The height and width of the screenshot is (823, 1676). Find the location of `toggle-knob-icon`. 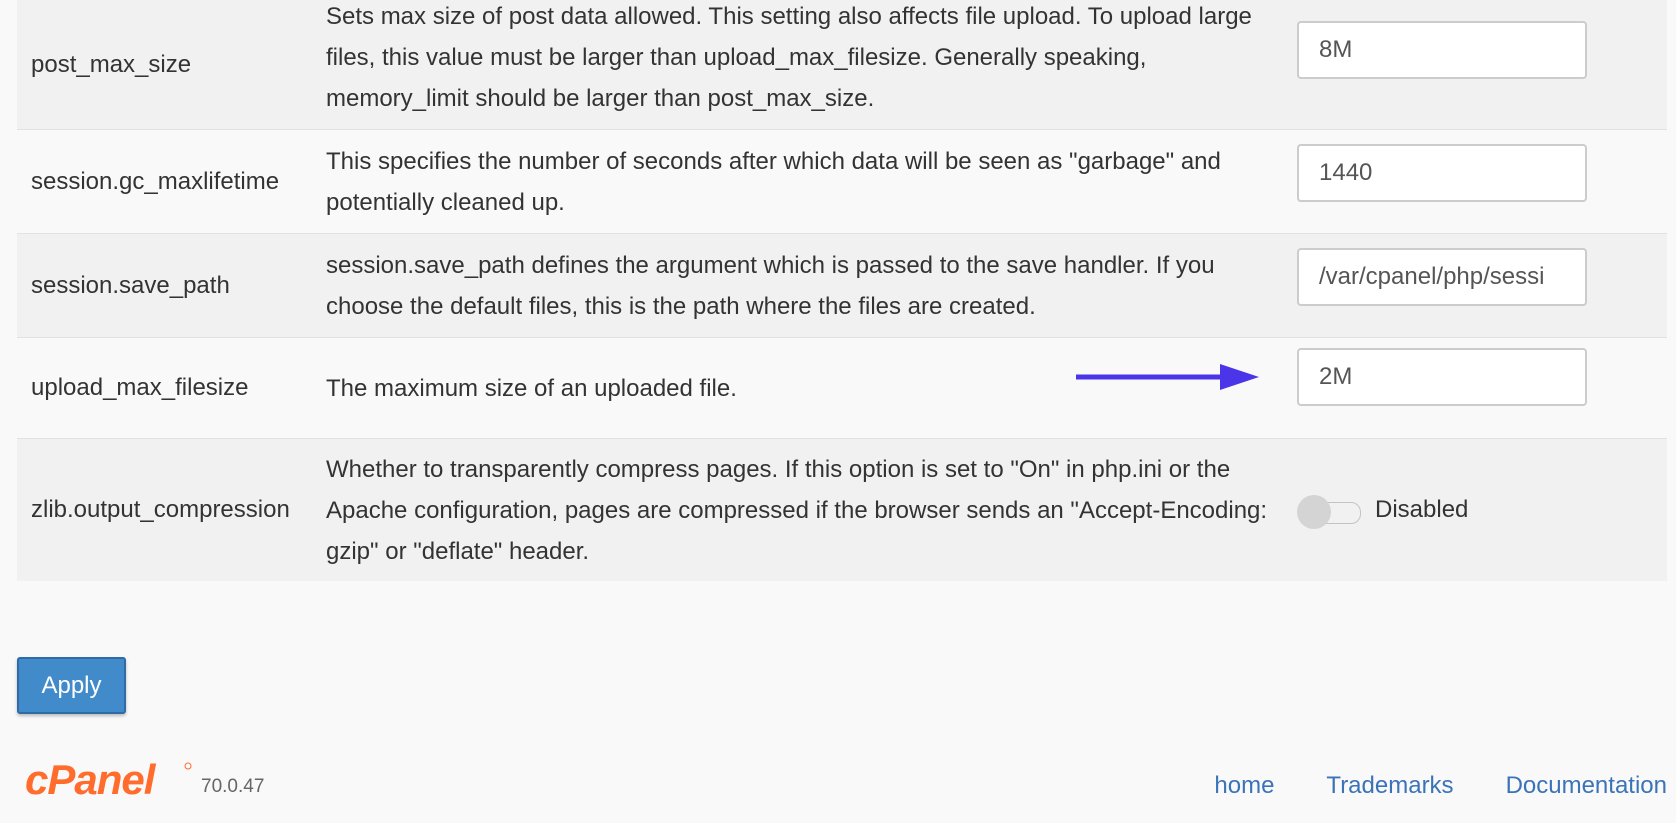

toggle-knob-icon is located at coordinates (1314, 512).